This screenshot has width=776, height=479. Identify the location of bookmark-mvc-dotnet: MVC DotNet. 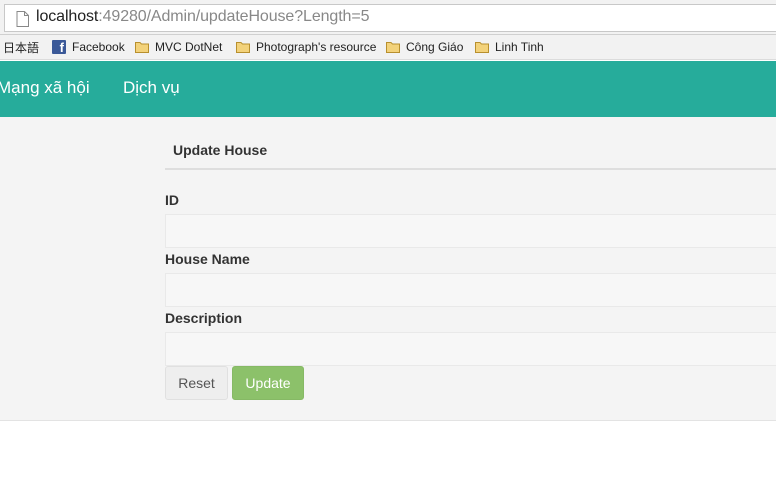
(178, 47).